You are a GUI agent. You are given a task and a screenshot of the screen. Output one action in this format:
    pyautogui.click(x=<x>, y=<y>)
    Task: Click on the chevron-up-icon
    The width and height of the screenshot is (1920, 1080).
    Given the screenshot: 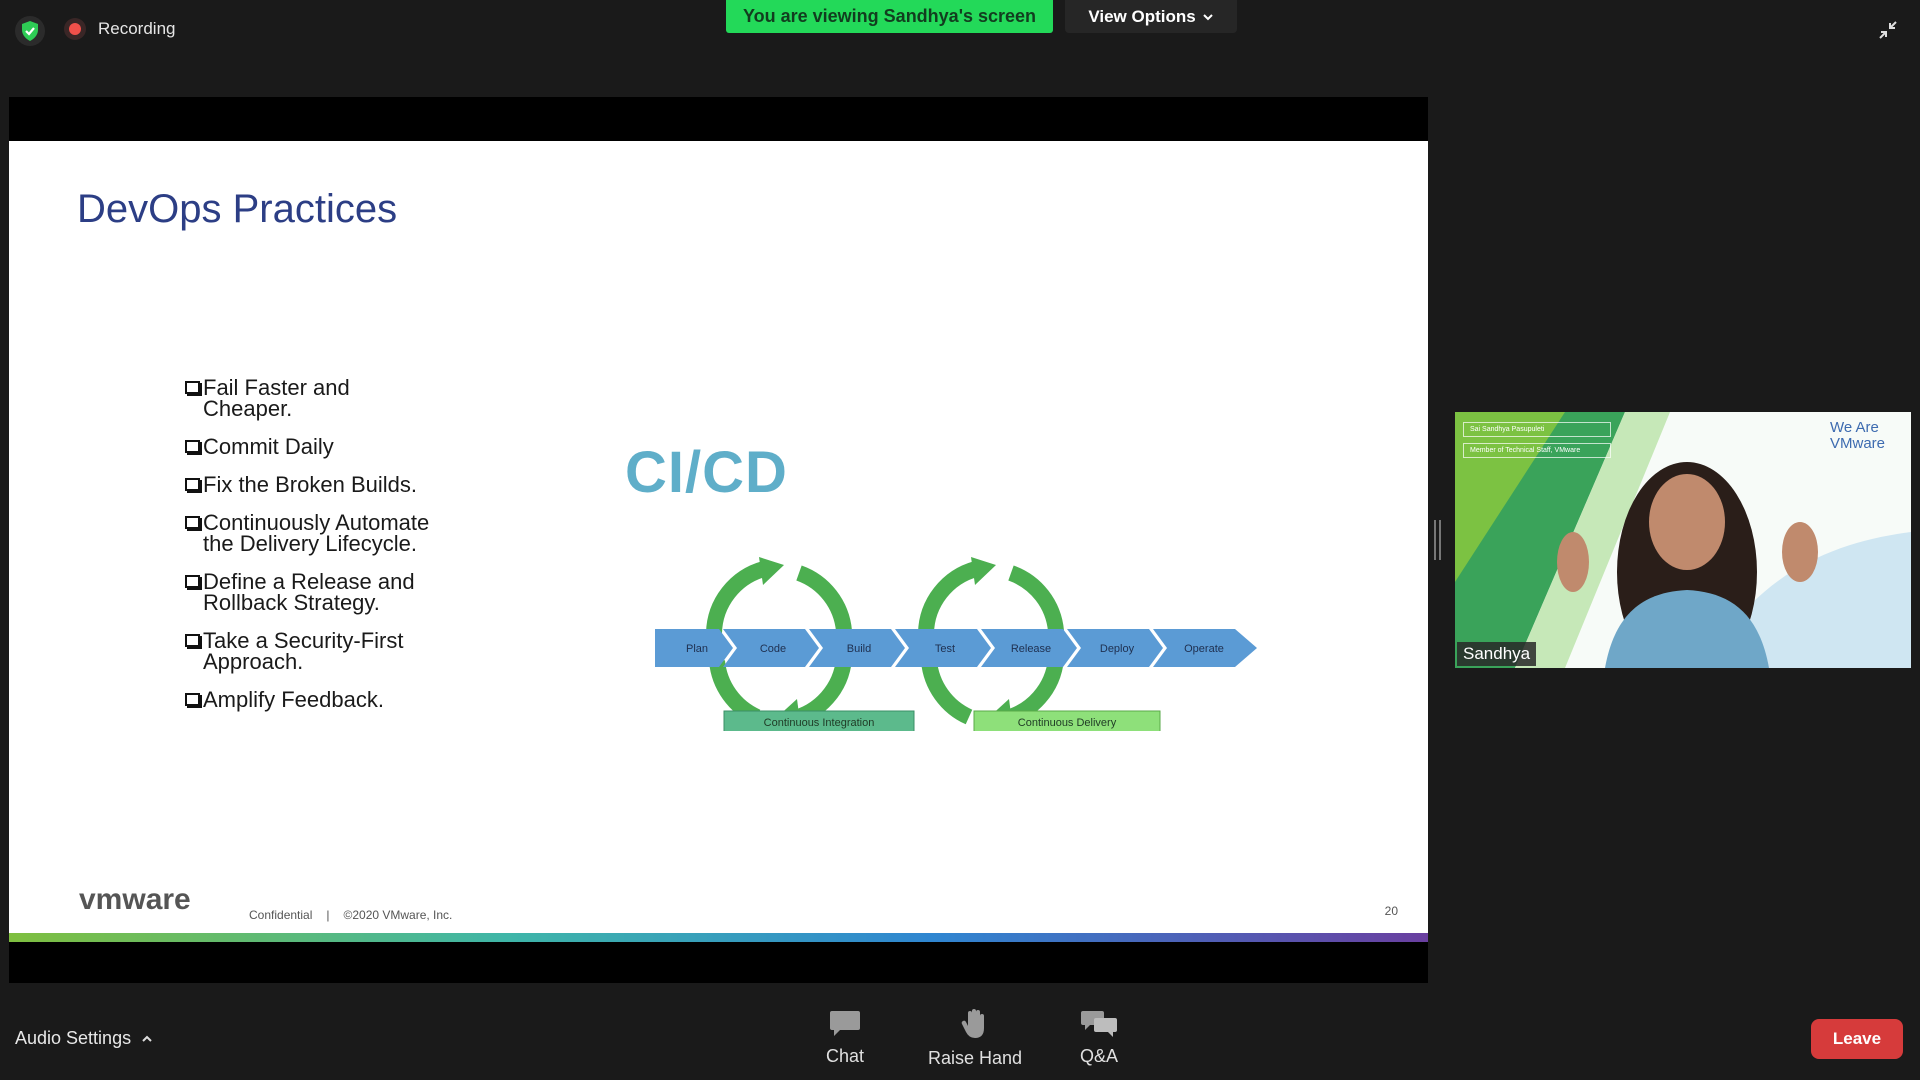 What is the action you would take?
    pyautogui.click(x=147, y=1038)
    